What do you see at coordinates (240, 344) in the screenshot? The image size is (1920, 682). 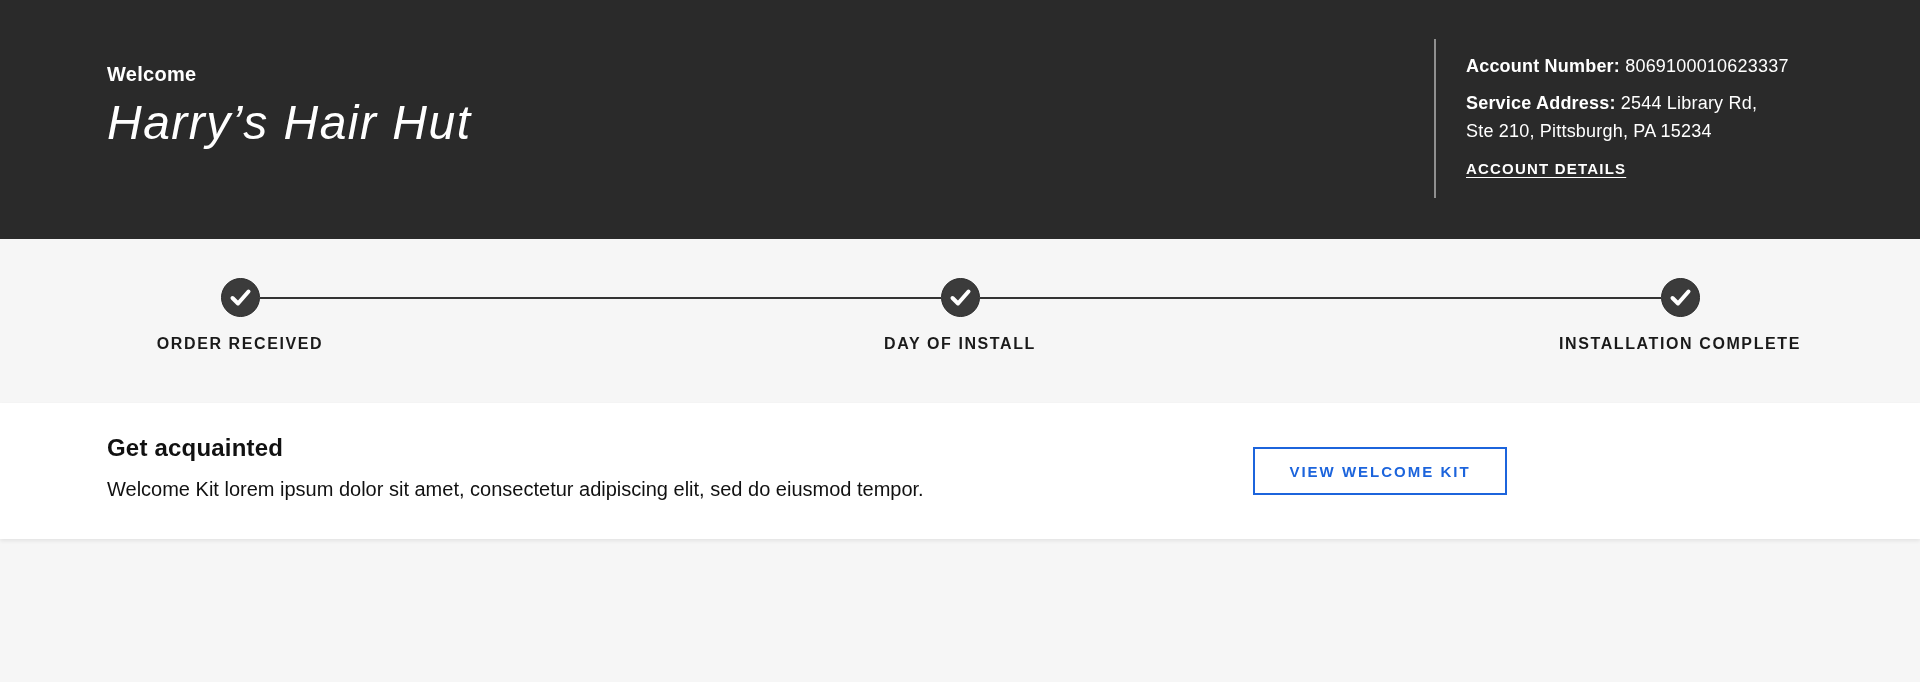 I see `step-label: ORDER RECEIVED` at bounding box center [240, 344].